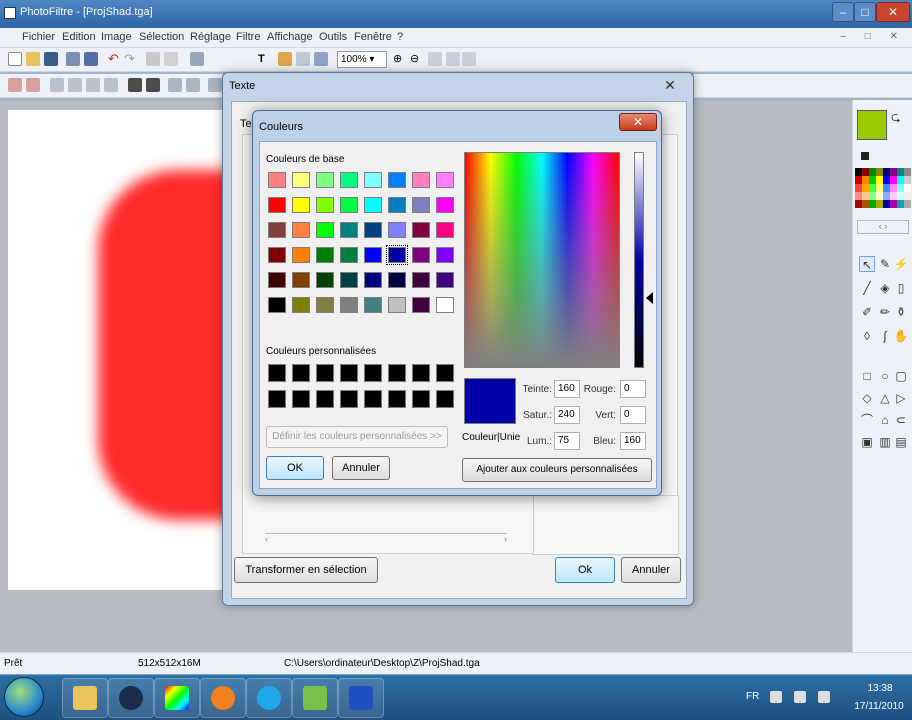  I want to click on define-custom-colors-button: Définir les couleurs personnalisées >>, so click(357, 437).